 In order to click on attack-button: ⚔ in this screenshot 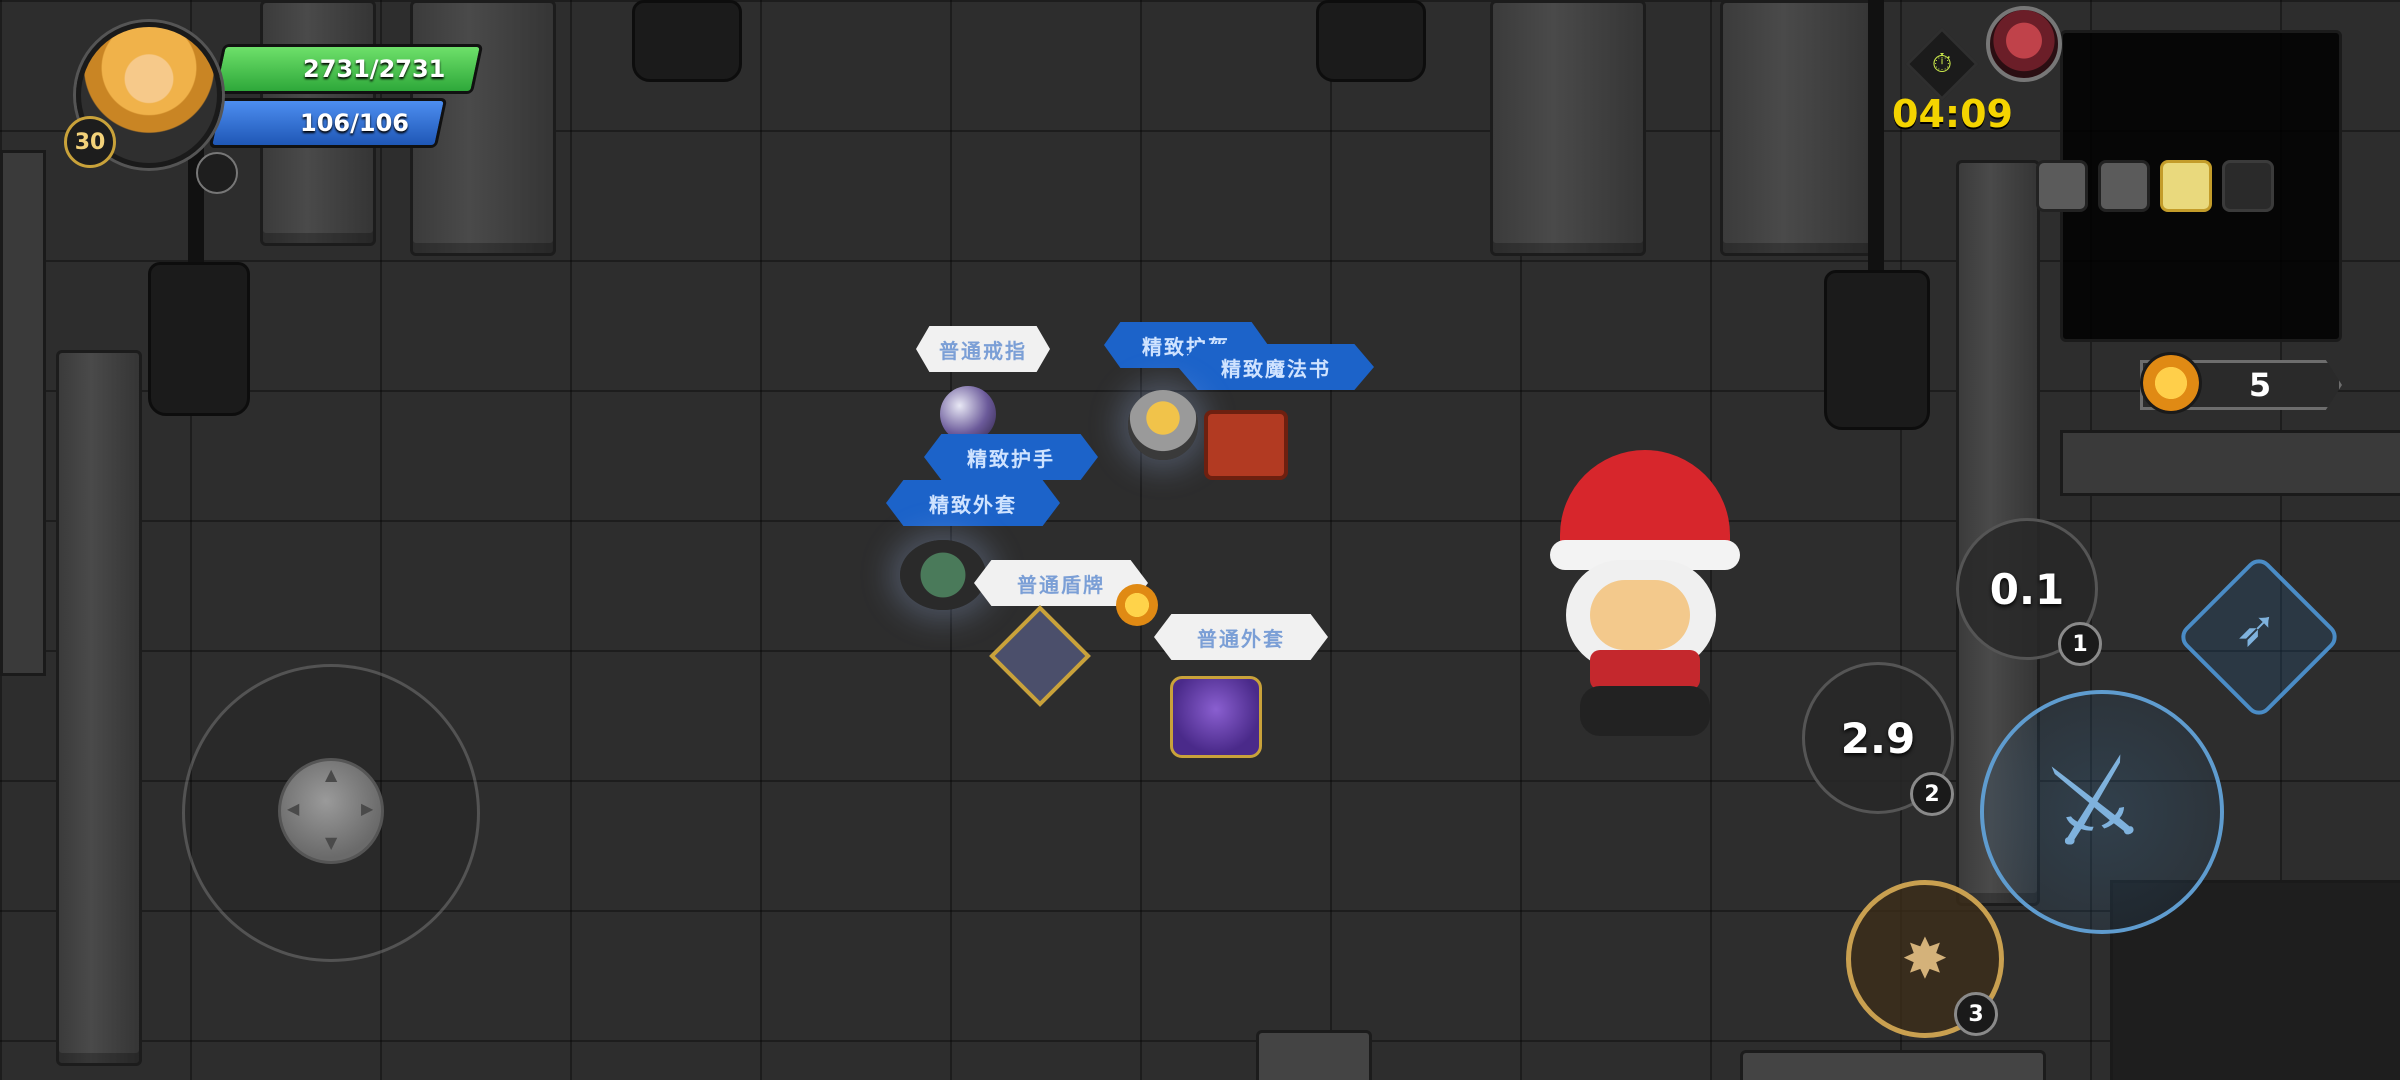, I will do `click(2102, 812)`.